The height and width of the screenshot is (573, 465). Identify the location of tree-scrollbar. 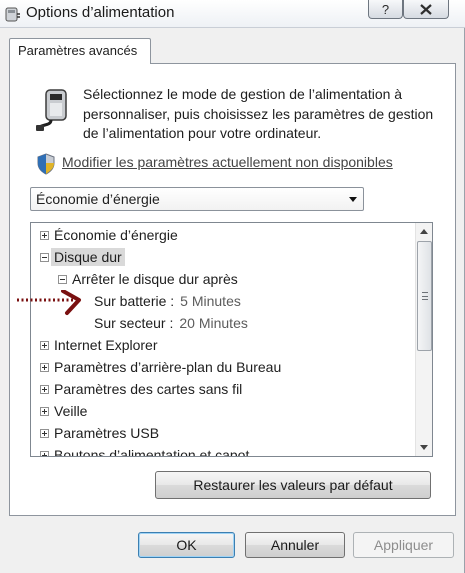
(423, 339).